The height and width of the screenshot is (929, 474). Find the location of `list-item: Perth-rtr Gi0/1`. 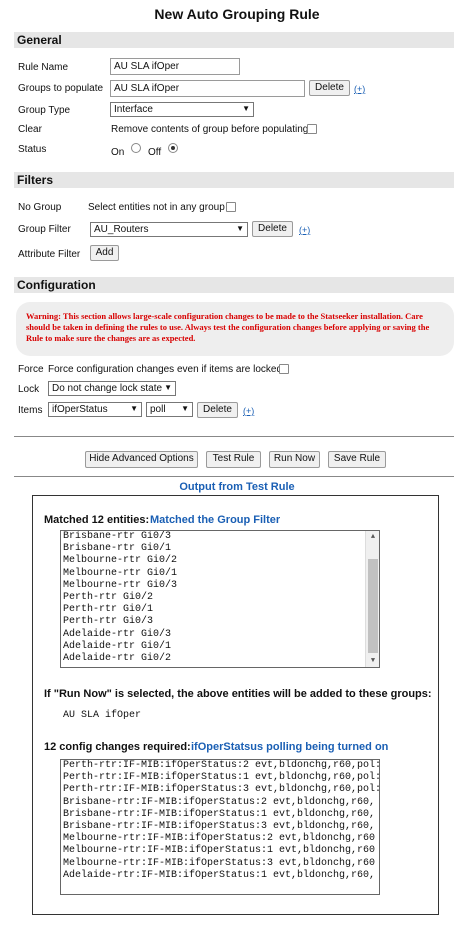

list-item: Perth-rtr Gi0/1 is located at coordinates (220, 610).